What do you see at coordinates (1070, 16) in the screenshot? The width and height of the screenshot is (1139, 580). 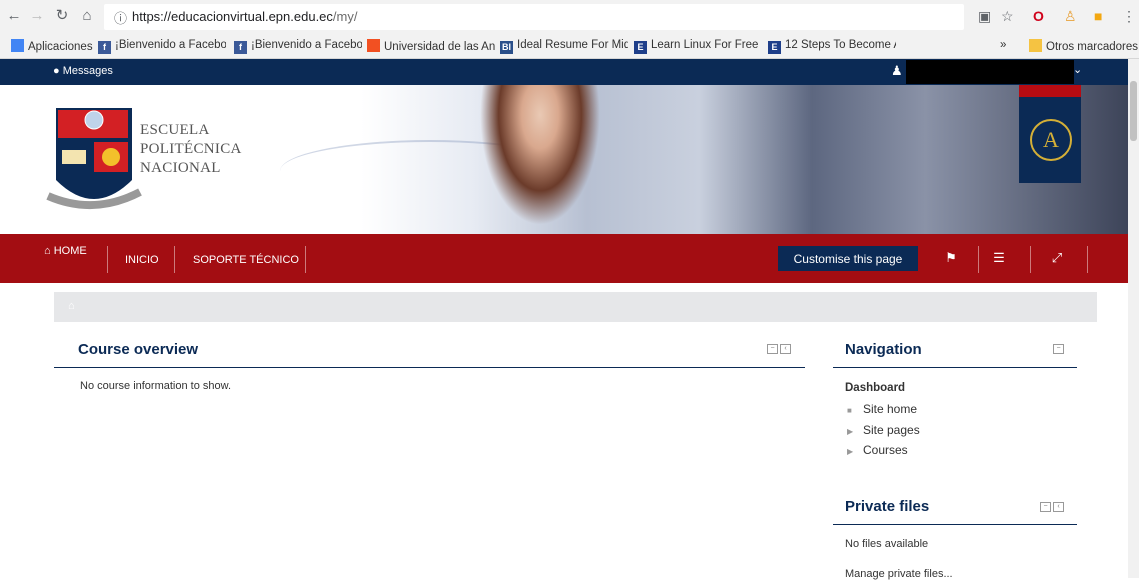 I see `extension-icon: ♙` at bounding box center [1070, 16].